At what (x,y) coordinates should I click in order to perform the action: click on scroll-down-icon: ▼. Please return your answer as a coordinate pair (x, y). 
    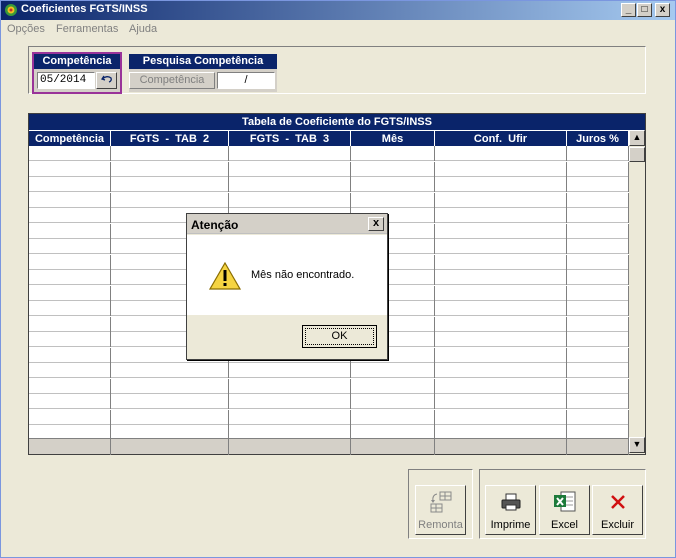
    Looking at the image, I should click on (637, 445).